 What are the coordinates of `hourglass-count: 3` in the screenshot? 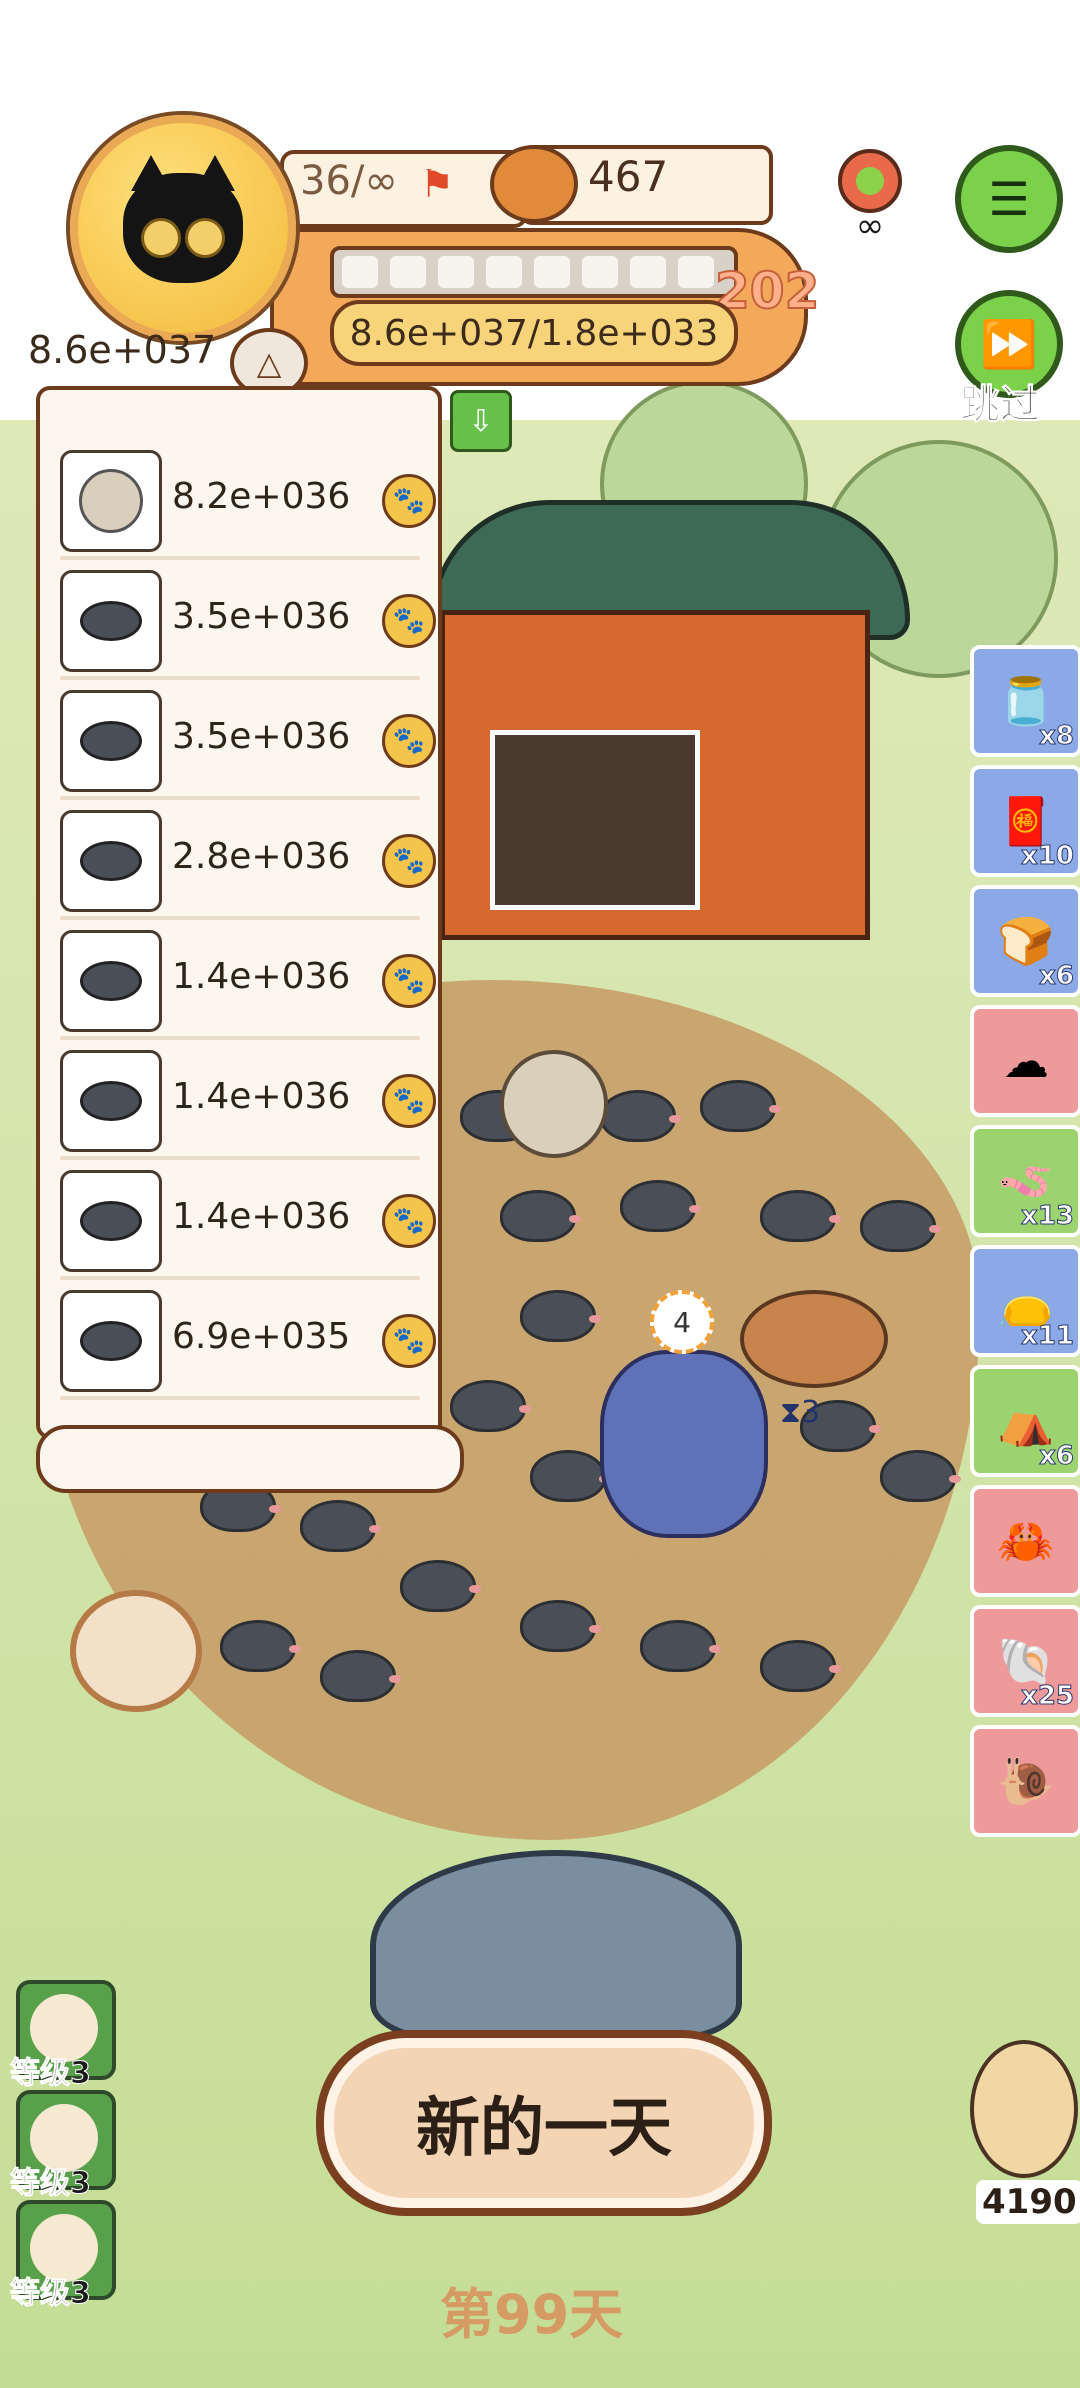 It's located at (811, 1412).